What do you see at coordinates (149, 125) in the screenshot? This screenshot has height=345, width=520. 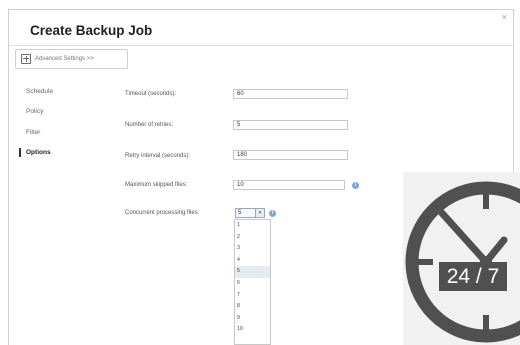 I see `retries-label: Number of retries:` at bounding box center [149, 125].